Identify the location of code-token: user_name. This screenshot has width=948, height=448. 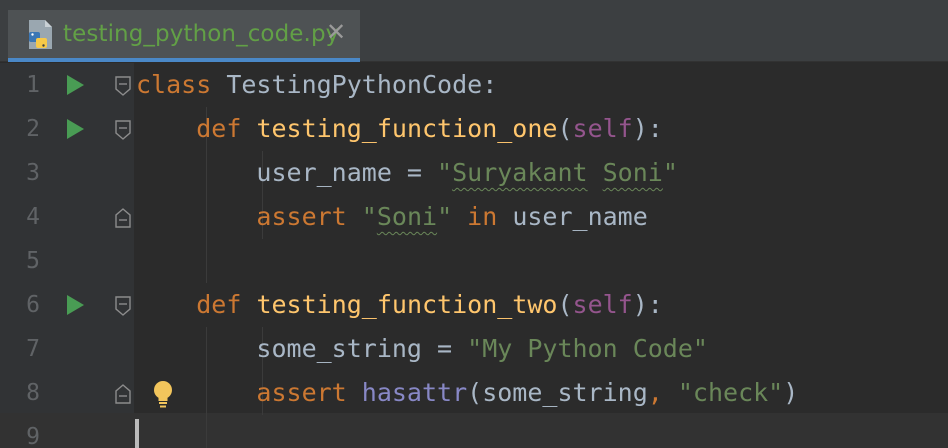
(580, 216).